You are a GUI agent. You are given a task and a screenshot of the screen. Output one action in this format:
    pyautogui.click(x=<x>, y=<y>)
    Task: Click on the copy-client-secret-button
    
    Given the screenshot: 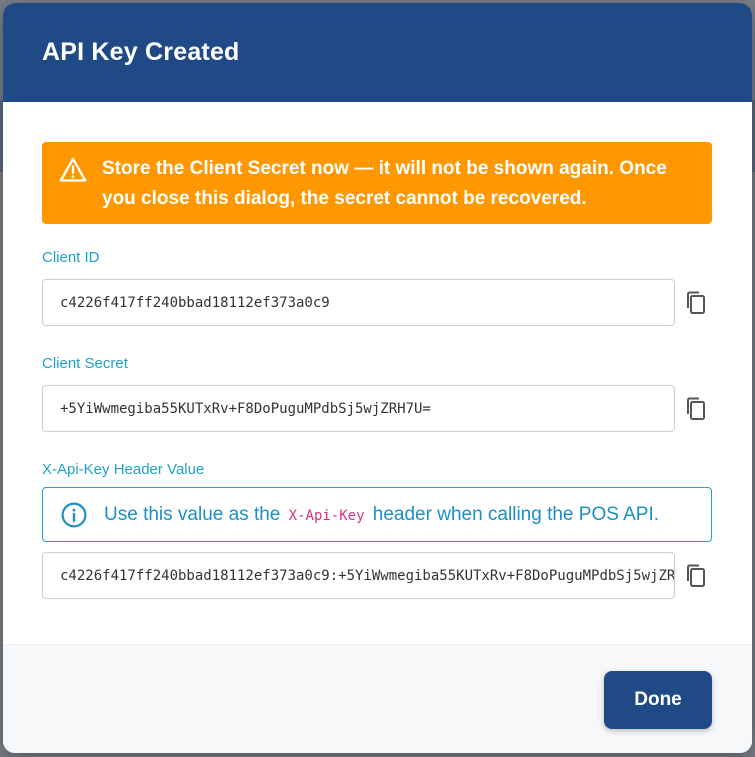 What is the action you would take?
    pyautogui.click(x=696, y=409)
    